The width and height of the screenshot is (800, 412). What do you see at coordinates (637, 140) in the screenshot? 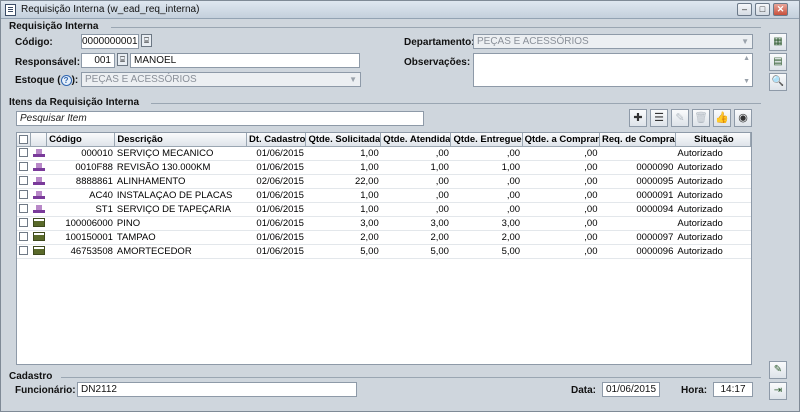
I see `req-compra-column-header: Req. de Compra` at bounding box center [637, 140].